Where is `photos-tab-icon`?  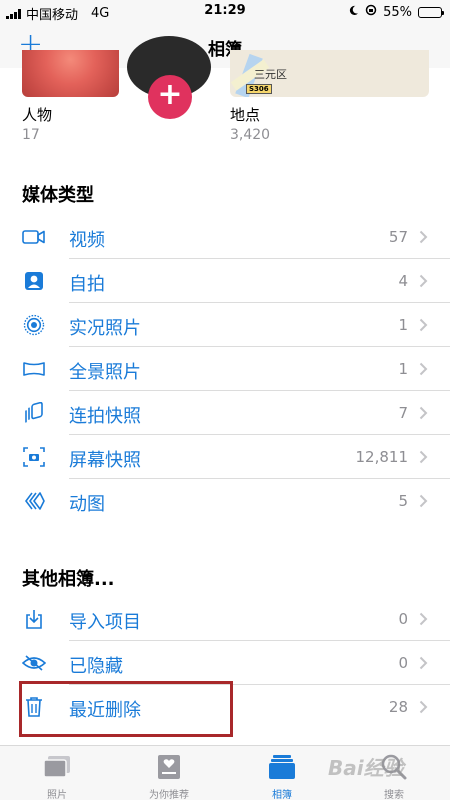
photos-tab-icon is located at coordinates (57, 767).